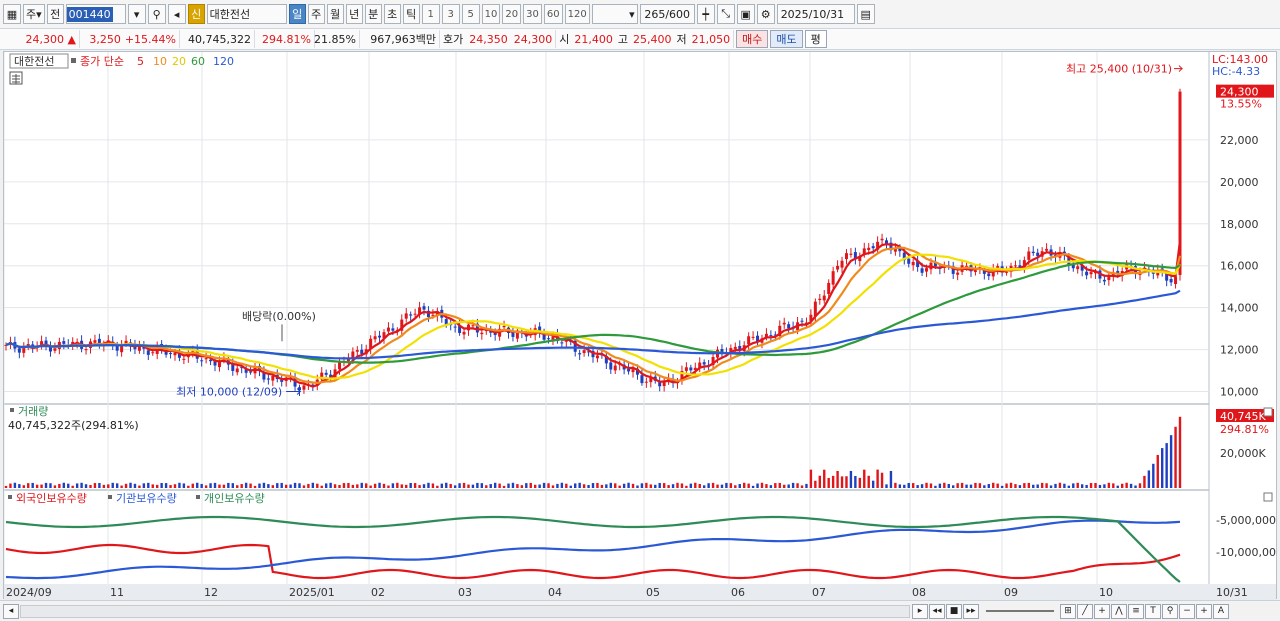 Image resolution: width=1280 pixels, height=621 pixels. What do you see at coordinates (1204, 611) in the screenshot?
I see `plus-icon: +` at bounding box center [1204, 611].